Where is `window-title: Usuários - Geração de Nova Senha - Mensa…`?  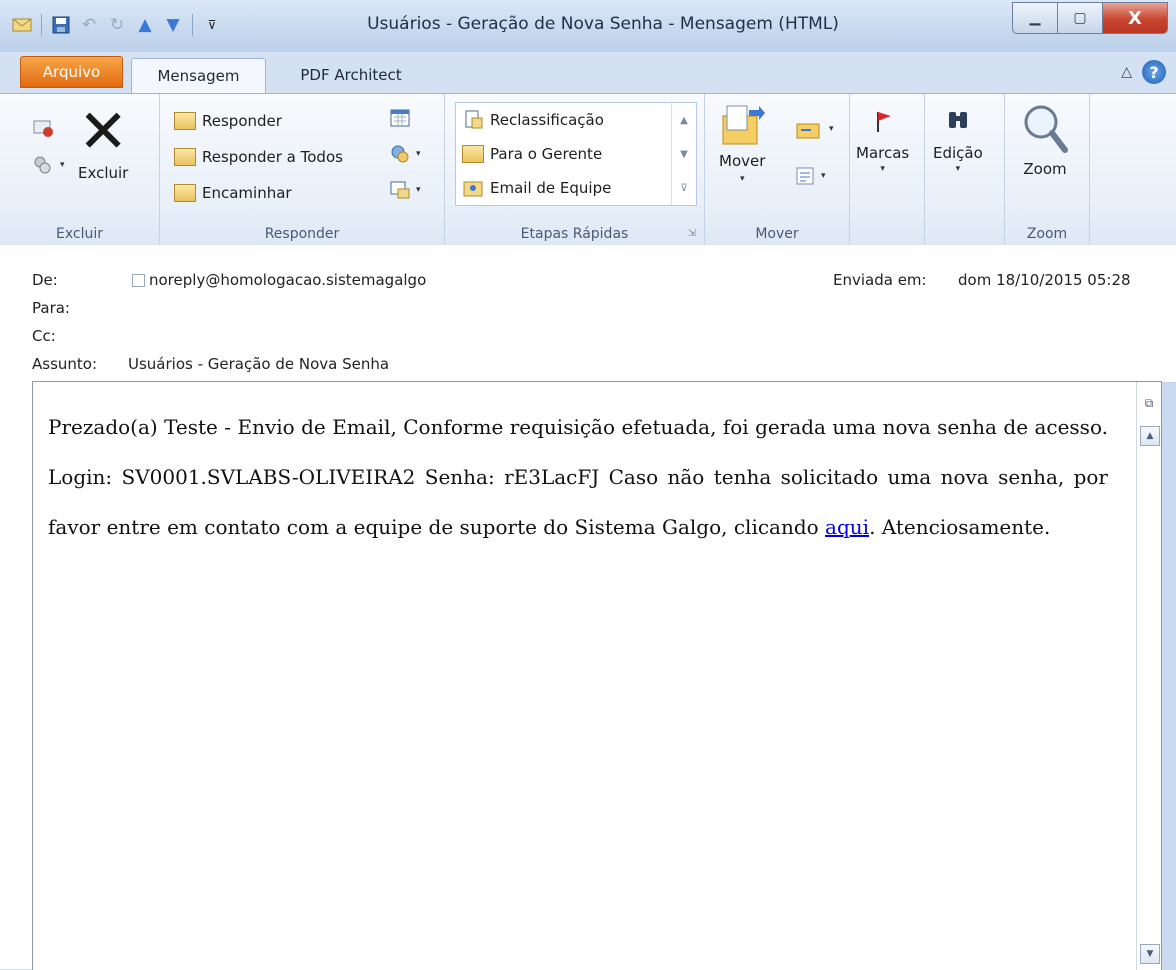 window-title: Usuários - Geração de Nova Senha - Mensa… is located at coordinates (603, 24).